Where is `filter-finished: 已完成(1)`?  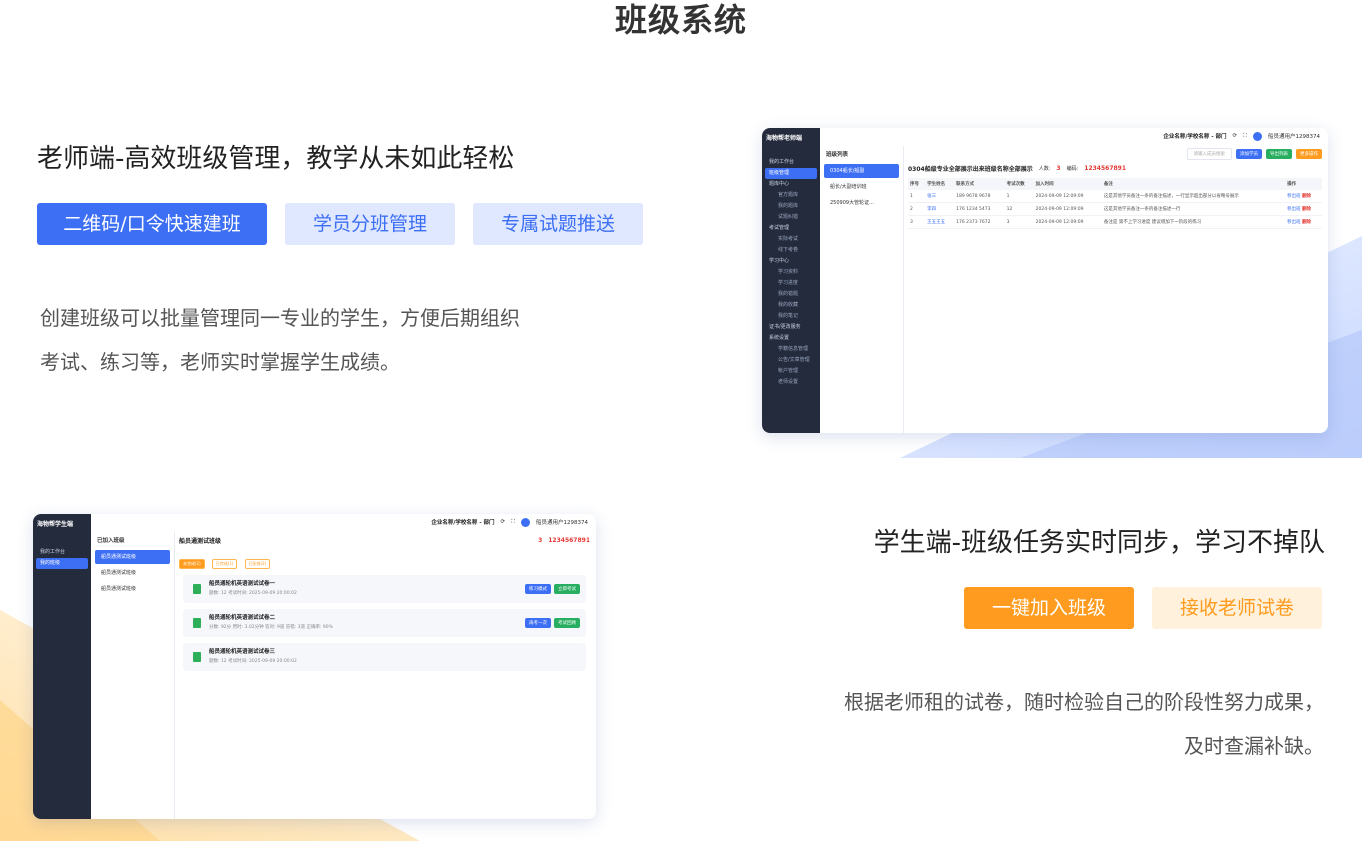
filter-finished: 已完成(1) is located at coordinates (224, 564).